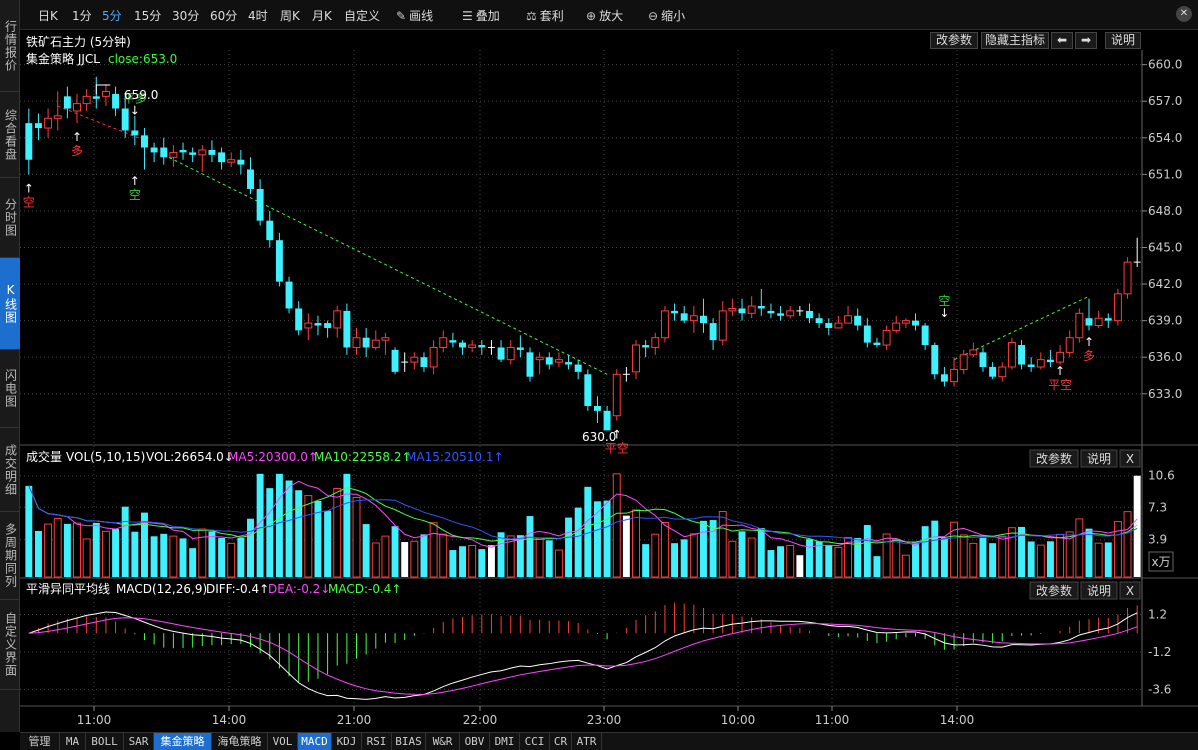 This screenshot has width=1198, height=750. Describe the element at coordinates (10, 218) in the screenshot. I see `left-tab-2: 分时图` at that location.